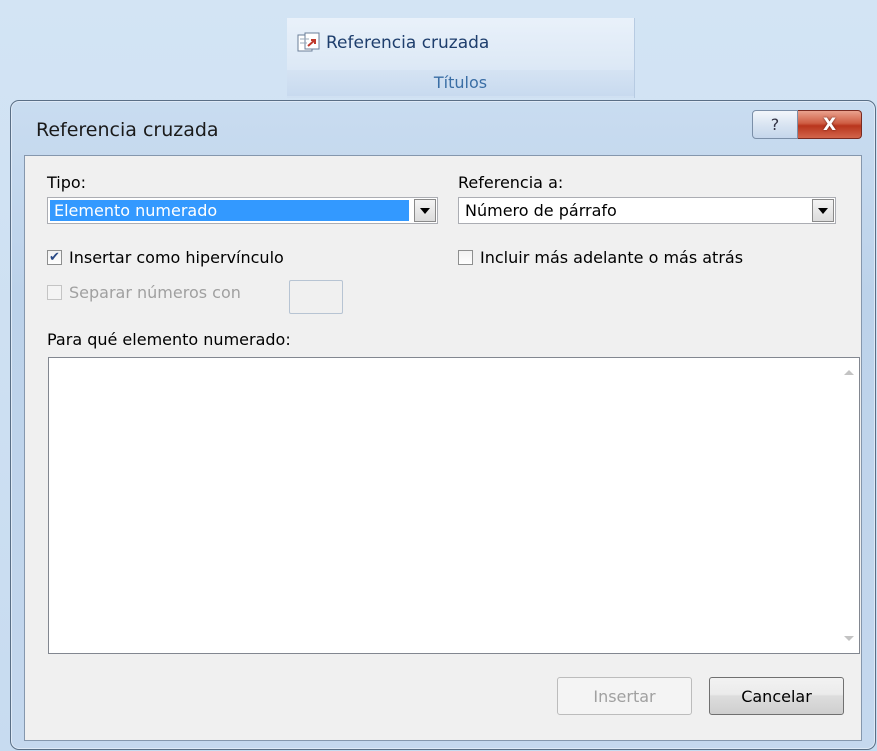  I want to click on referencia-dropdown-button, so click(823, 210).